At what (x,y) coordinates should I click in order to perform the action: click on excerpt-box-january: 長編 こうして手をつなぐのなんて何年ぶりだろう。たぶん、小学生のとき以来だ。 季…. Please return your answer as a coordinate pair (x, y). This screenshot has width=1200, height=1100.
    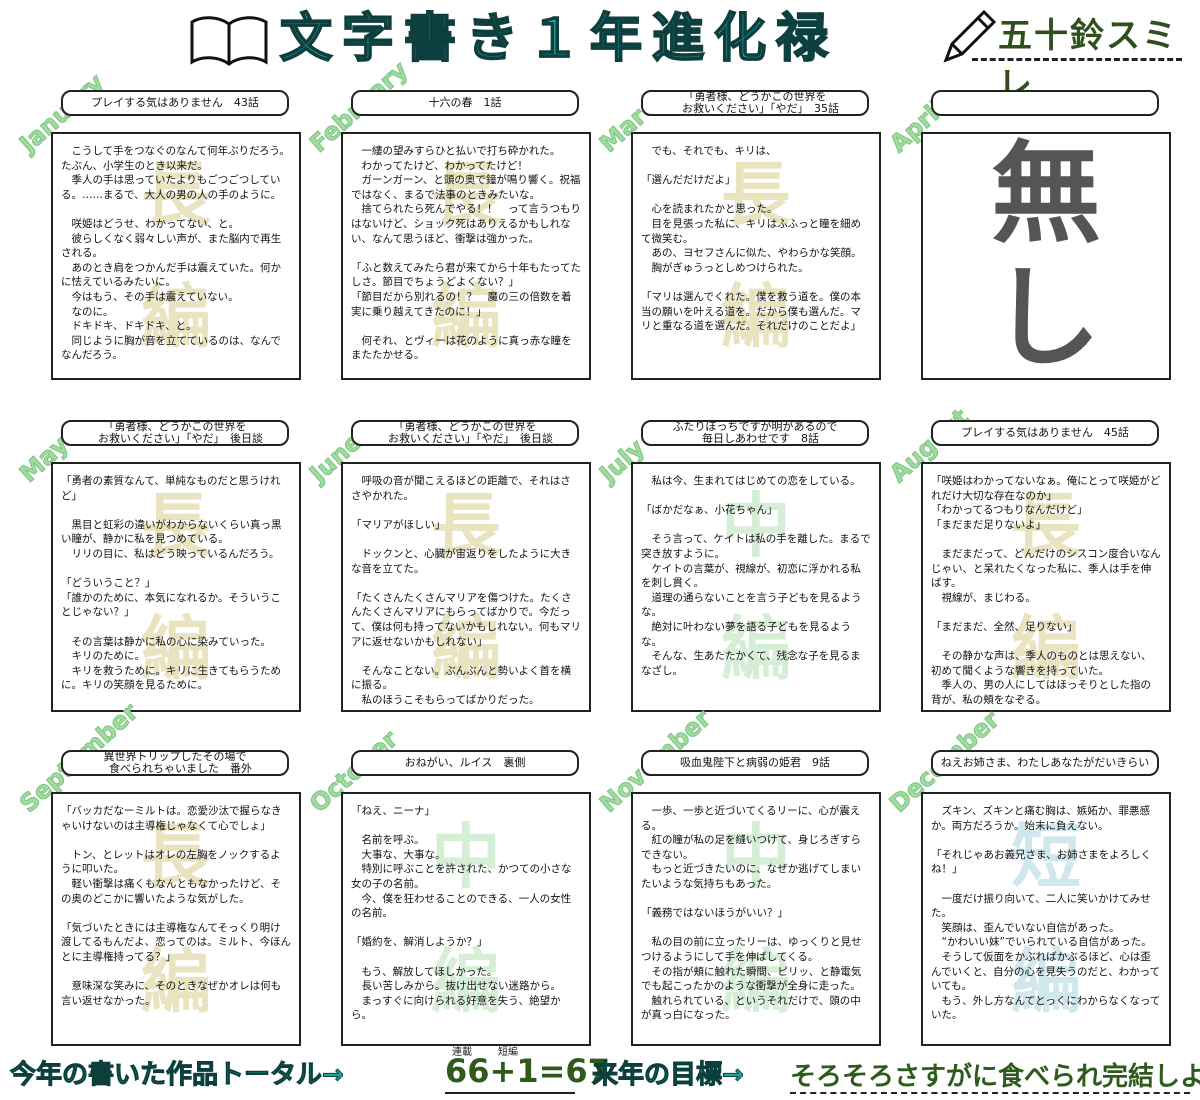
    Looking at the image, I should click on (176, 256).